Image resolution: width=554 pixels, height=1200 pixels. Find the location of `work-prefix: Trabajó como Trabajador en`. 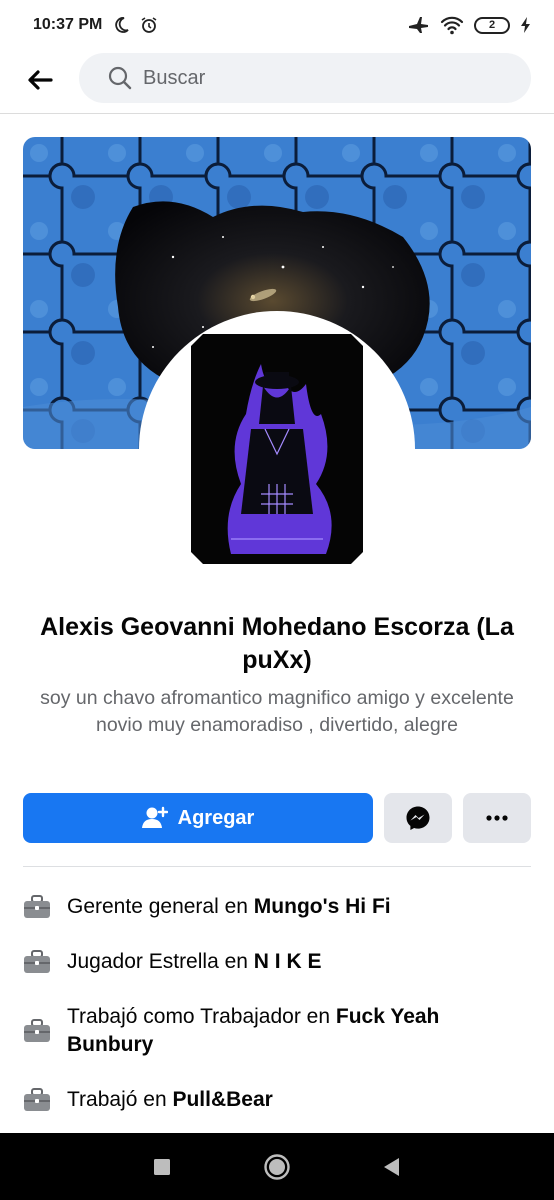

work-prefix: Trabajó como Trabajador en is located at coordinates (201, 1016).